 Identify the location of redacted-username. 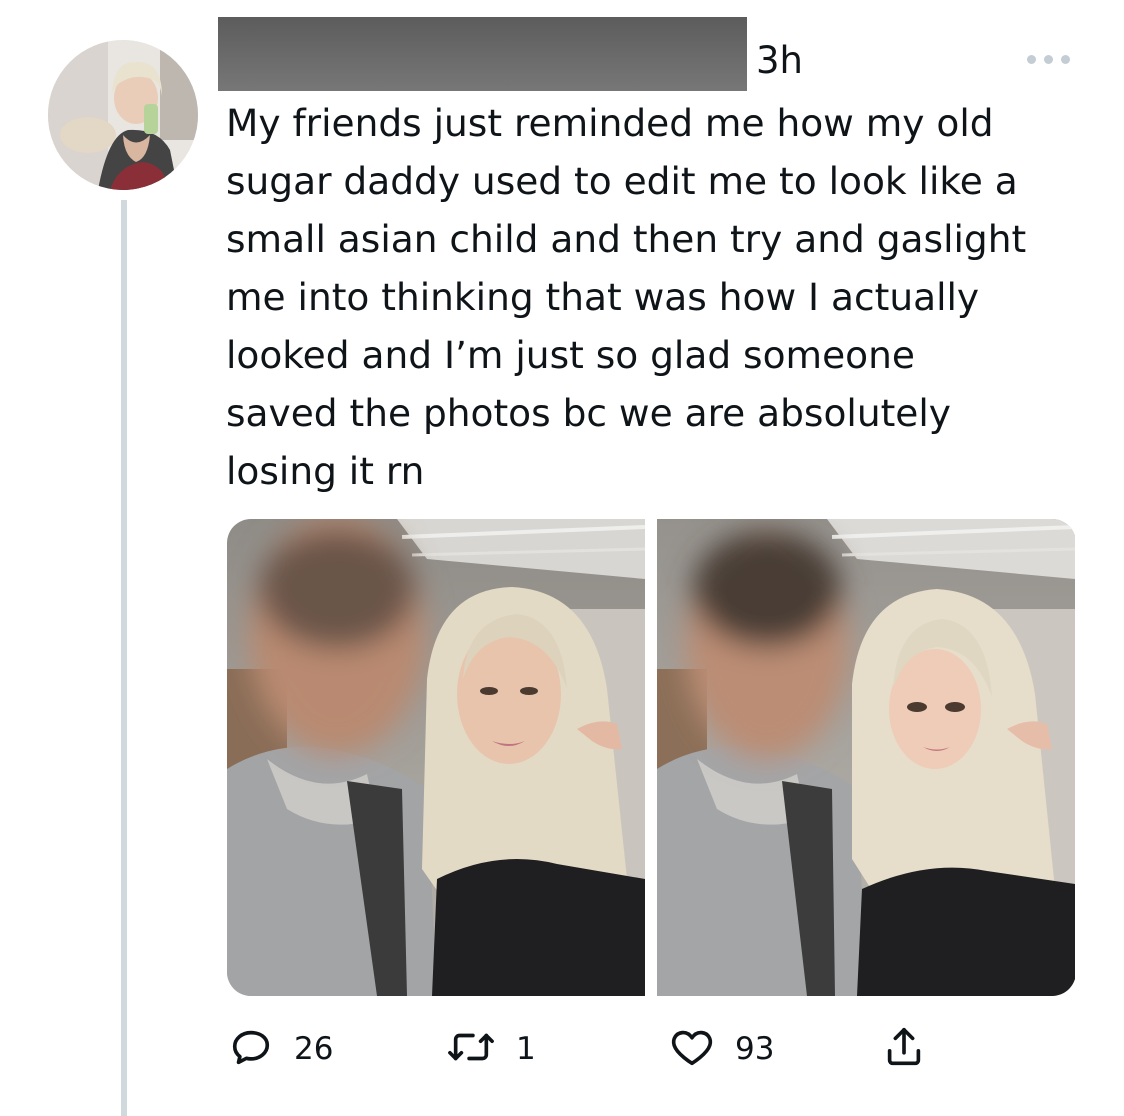
(605, 54).